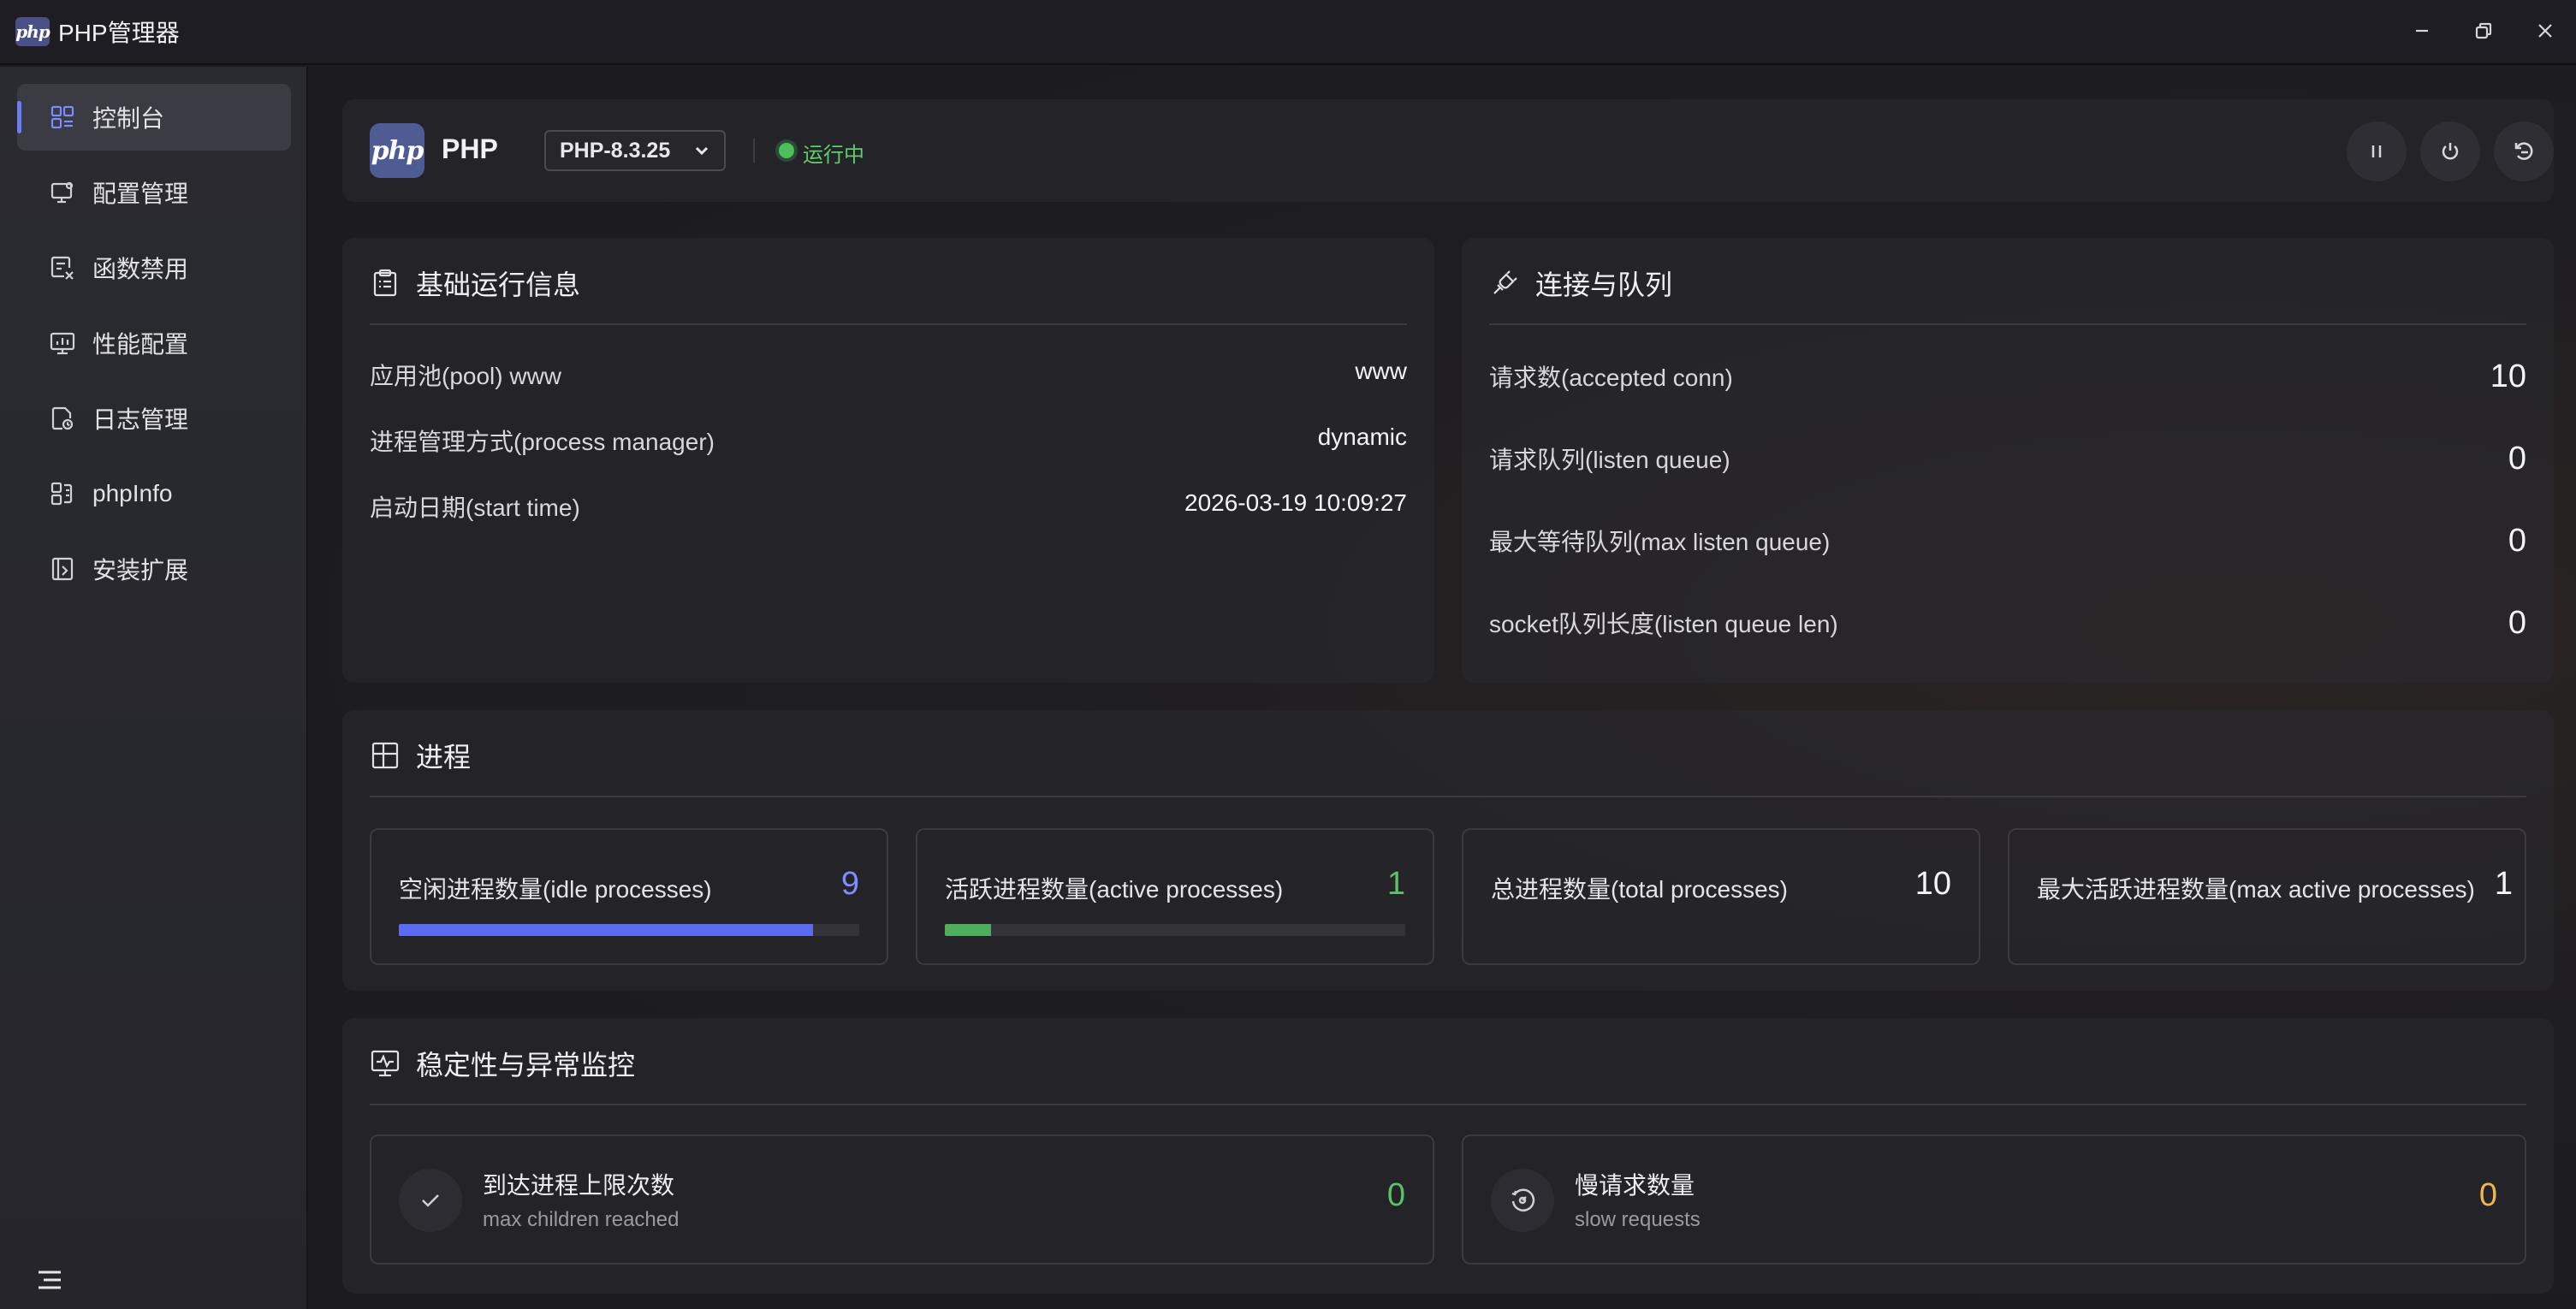 This screenshot has width=2576, height=1309. Describe the element at coordinates (444, 757) in the screenshot. I see `card-title-text: 进程` at that location.